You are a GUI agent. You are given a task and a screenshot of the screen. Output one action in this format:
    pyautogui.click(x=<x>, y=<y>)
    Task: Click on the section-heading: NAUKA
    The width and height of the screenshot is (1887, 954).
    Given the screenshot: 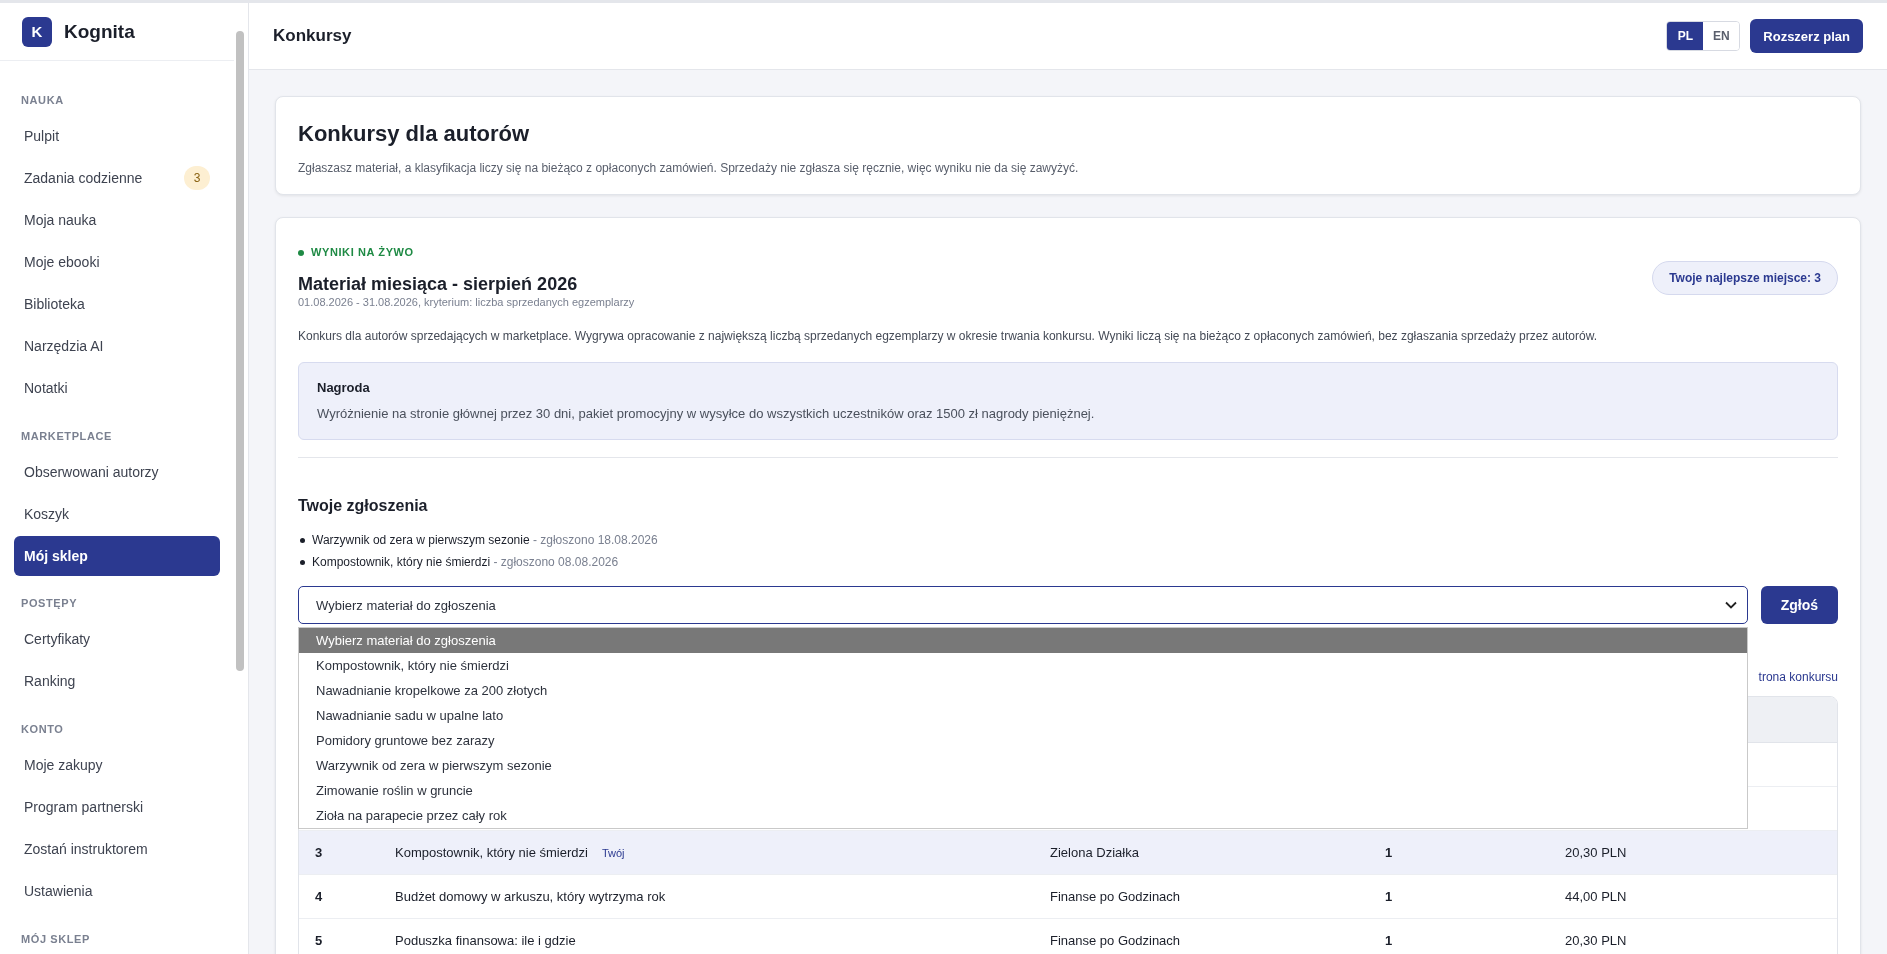 What is the action you would take?
    pyautogui.click(x=42, y=100)
    